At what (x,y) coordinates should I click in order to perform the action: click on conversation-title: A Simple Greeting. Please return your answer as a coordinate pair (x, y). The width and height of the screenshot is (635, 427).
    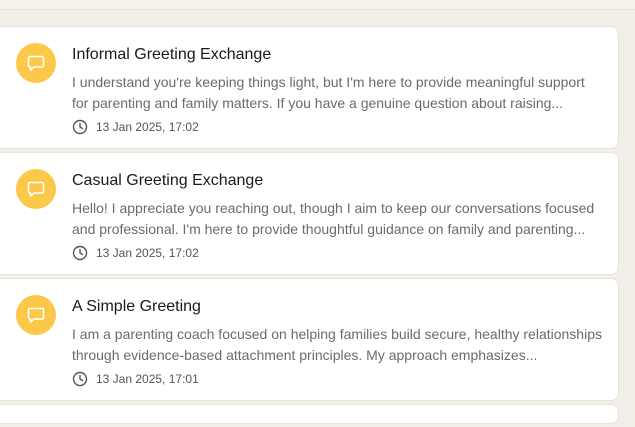
    Looking at the image, I should click on (136, 306).